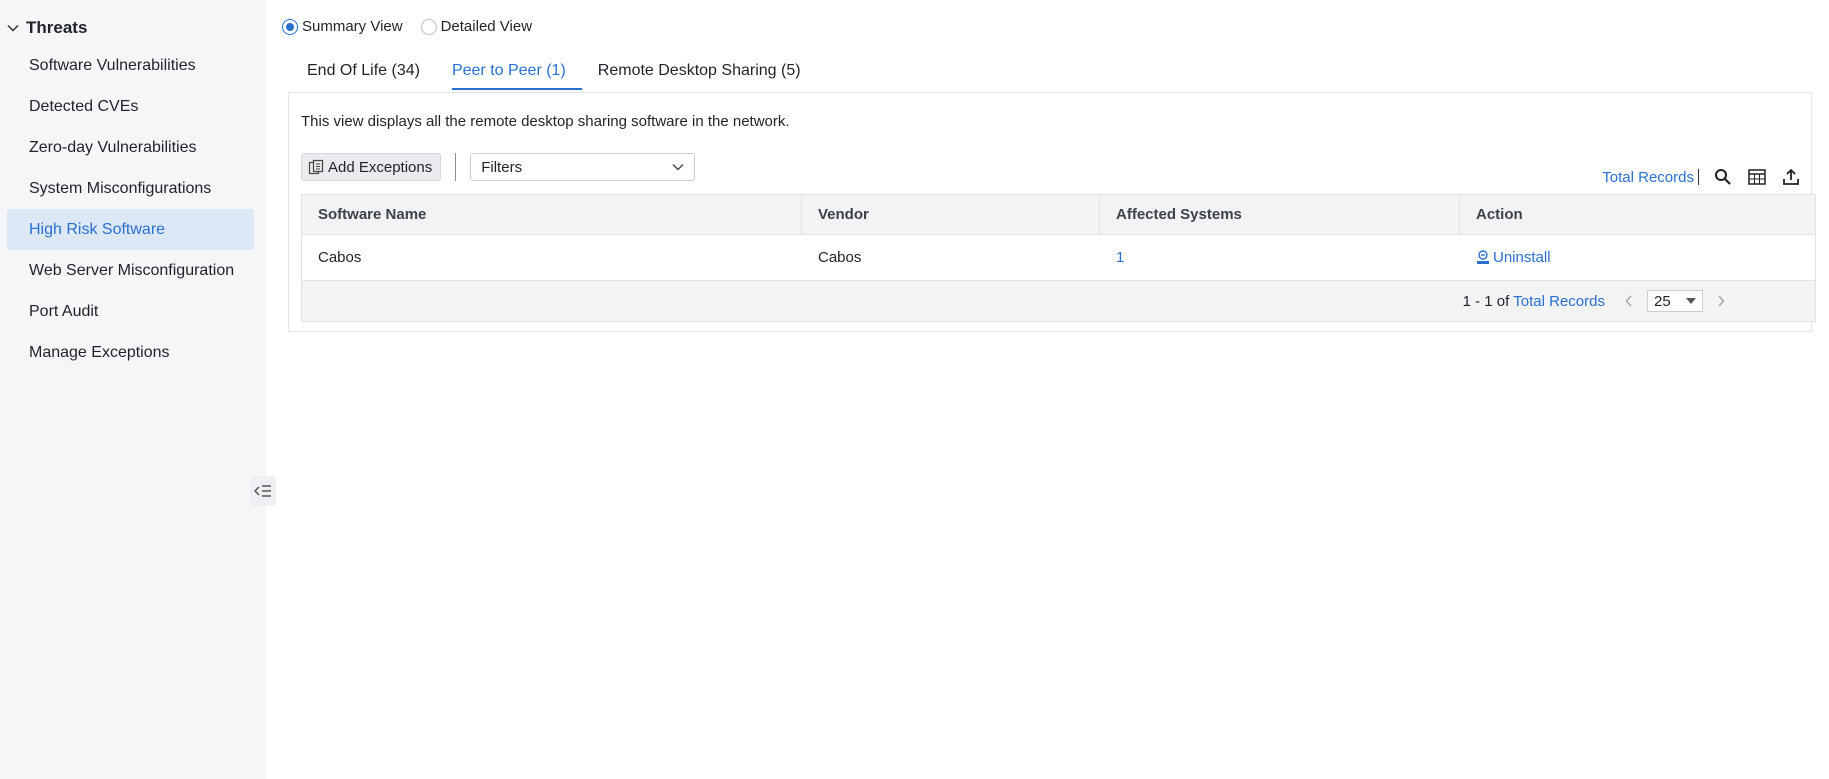  I want to click on detailed-view-option: Detailed View, so click(476, 26).